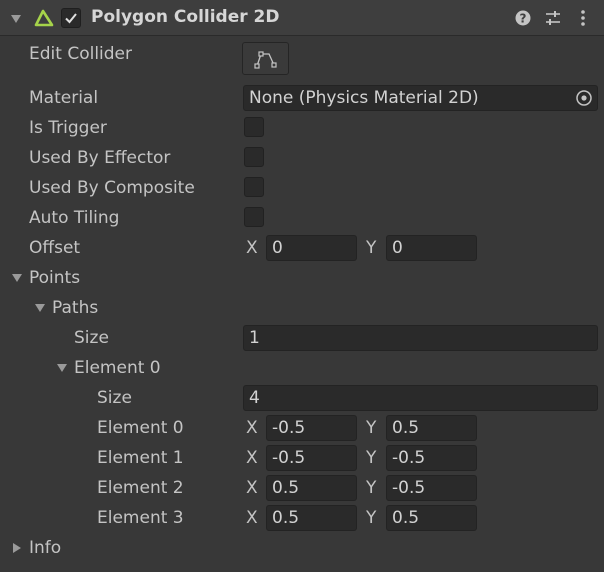 The image size is (604, 572). Describe the element at coordinates (185, 17) in the screenshot. I see `component-title: Polygon Collider 2D` at that location.